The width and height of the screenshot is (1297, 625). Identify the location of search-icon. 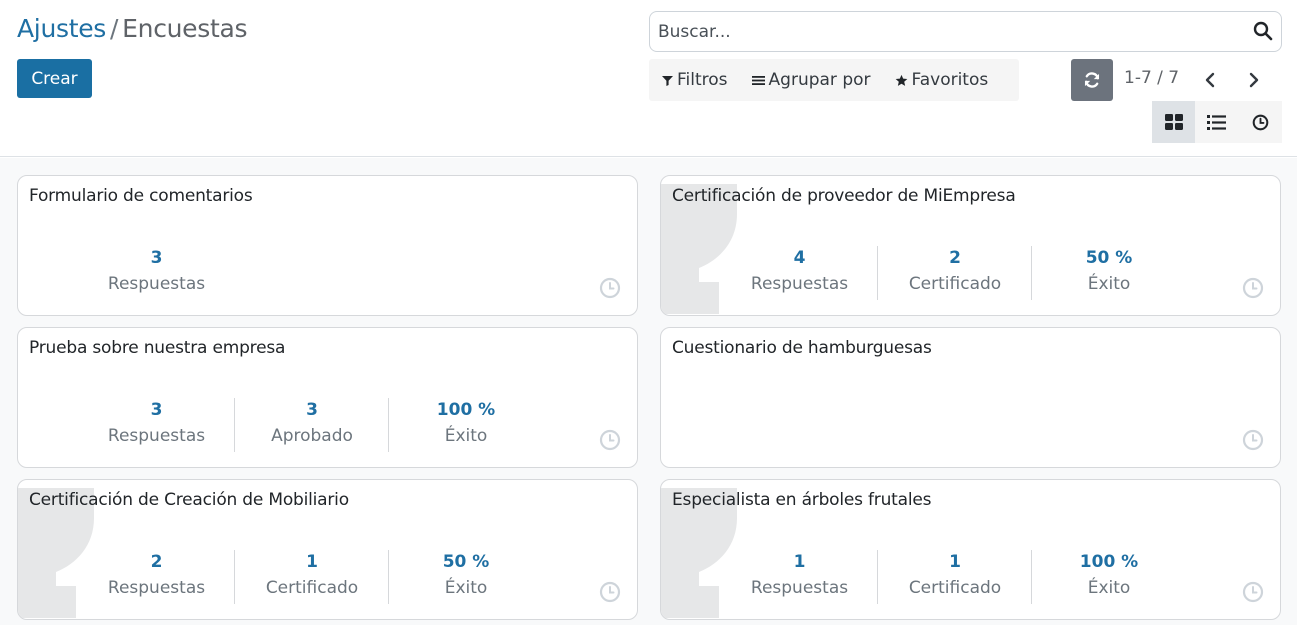
(1263, 31).